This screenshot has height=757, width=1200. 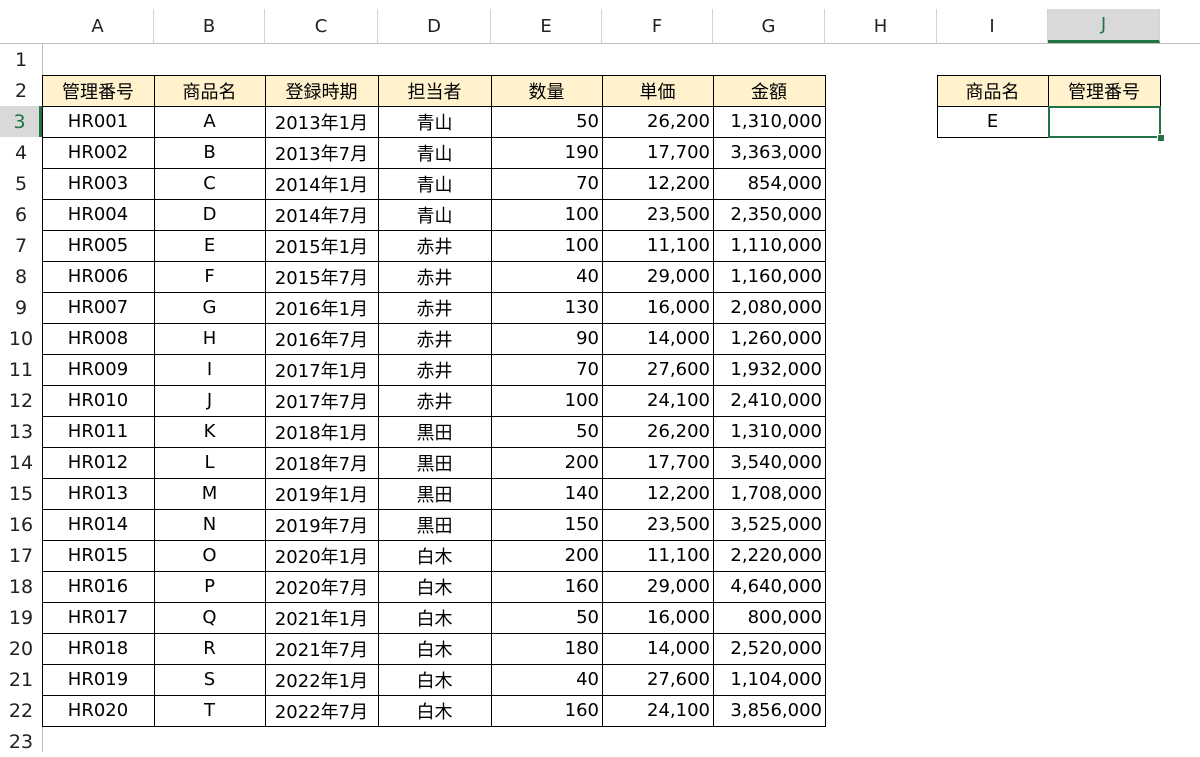 What do you see at coordinates (657, 338) in the screenshot?
I see `table-cell: 14,000` at bounding box center [657, 338].